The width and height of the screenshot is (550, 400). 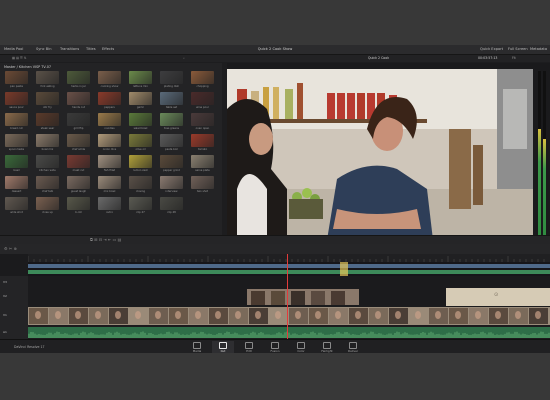 What do you see at coordinates (47, 164) in the screenshot?
I see `media-clip-thumbnail: kitchen wide` at bounding box center [47, 164].